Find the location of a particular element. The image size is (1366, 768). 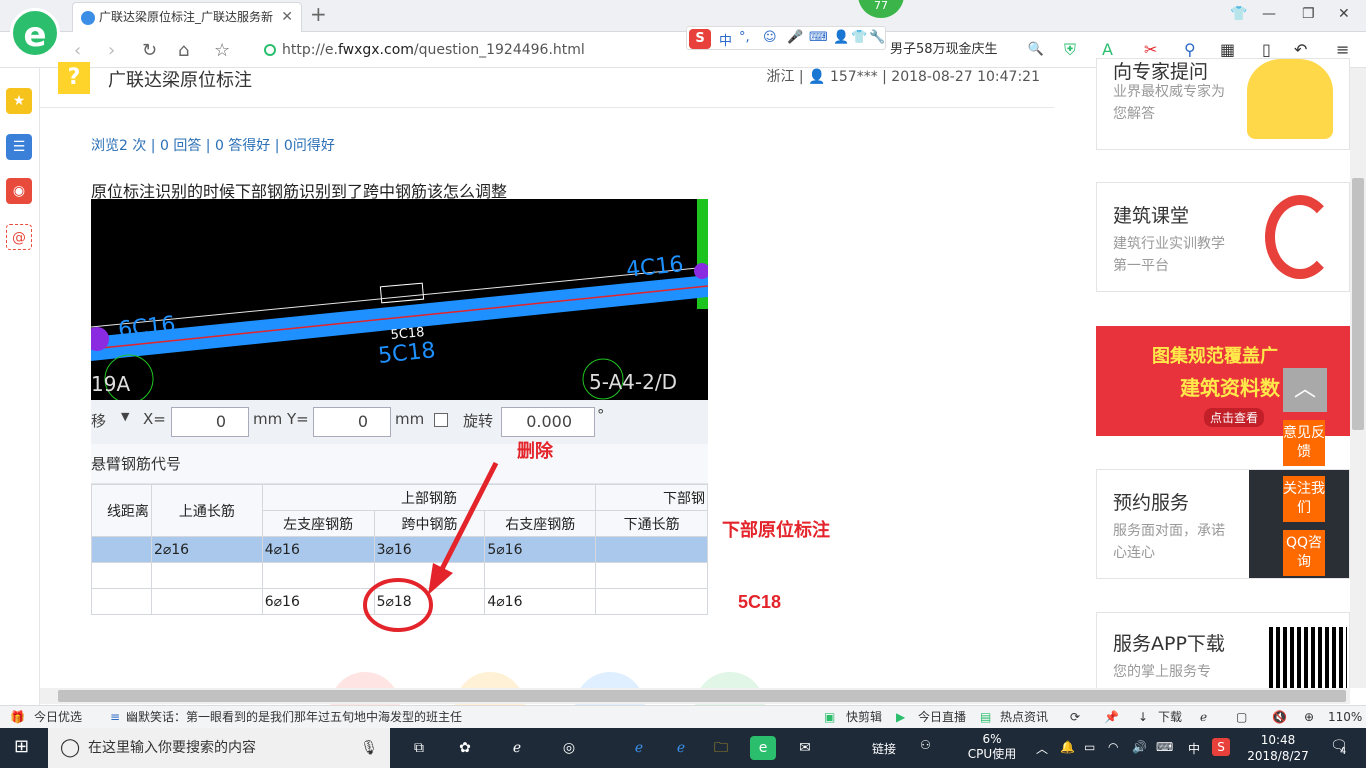

back-icon: ‹ is located at coordinates (77, 50).